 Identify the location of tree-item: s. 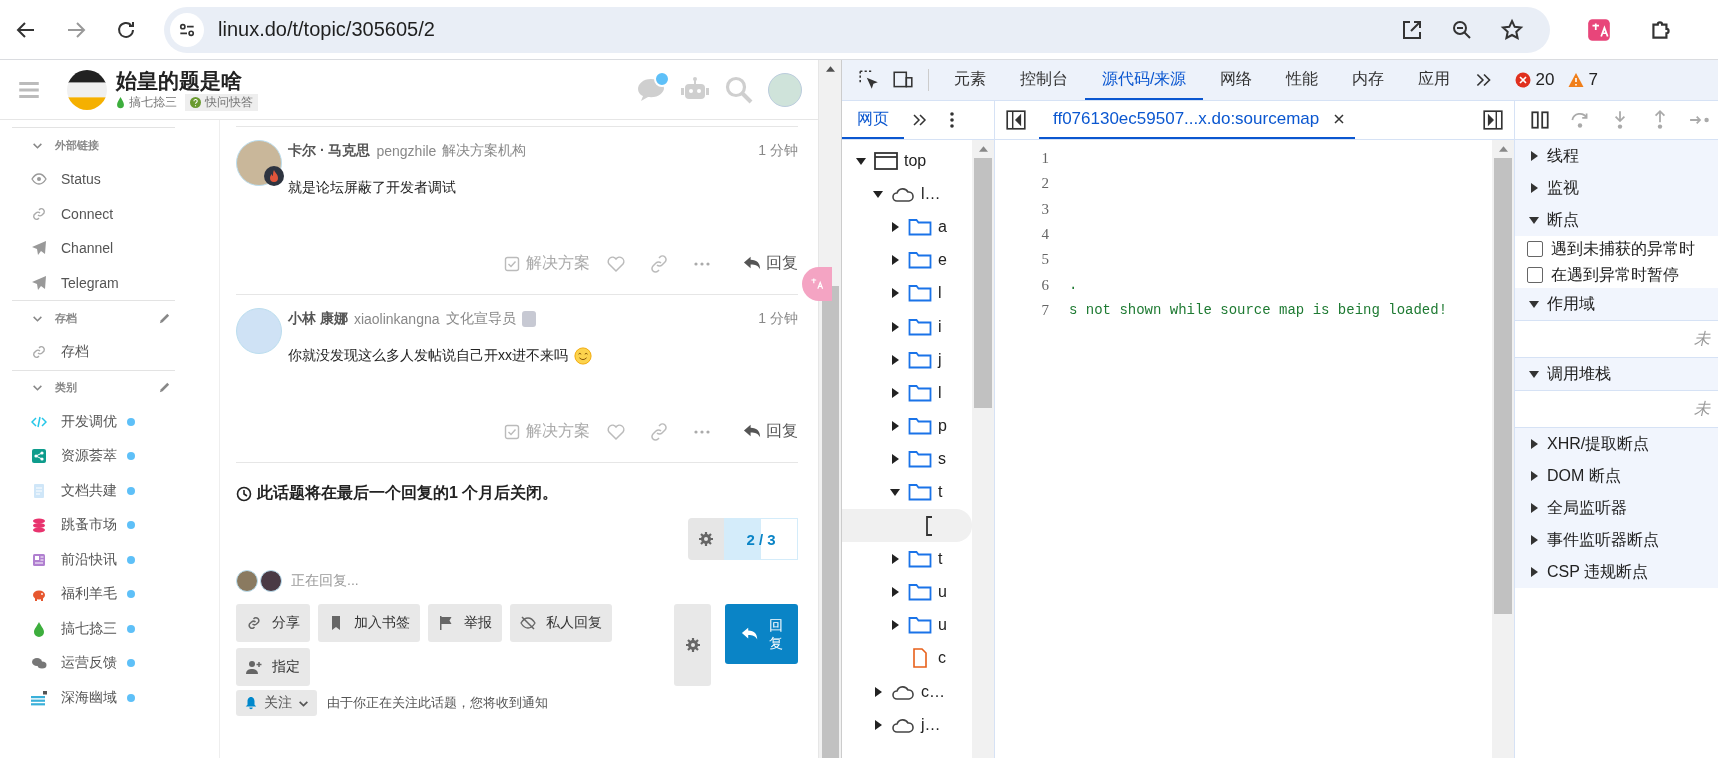
(907, 459).